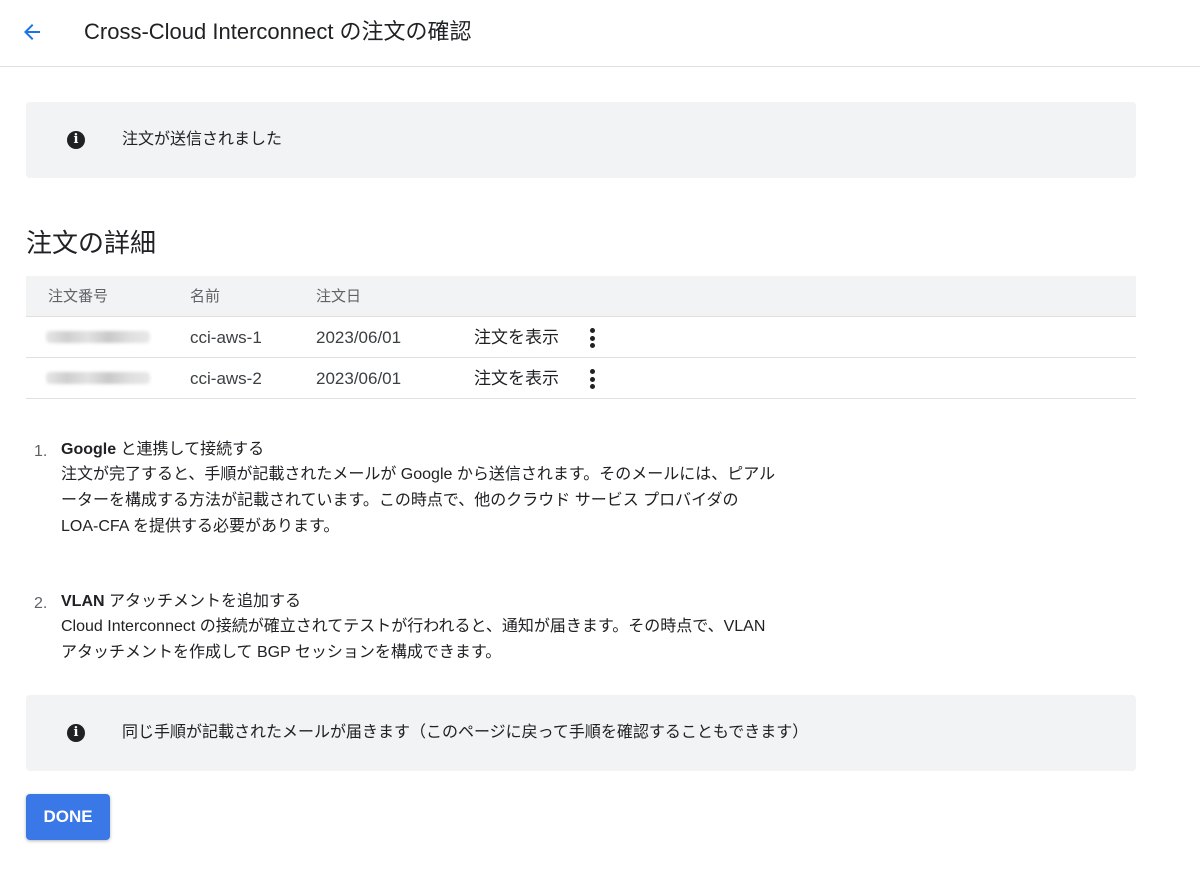 This screenshot has height=886, width=1200. What do you see at coordinates (41, 451) in the screenshot?
I see `step-number: 1.` at bounding box center [41, 451].